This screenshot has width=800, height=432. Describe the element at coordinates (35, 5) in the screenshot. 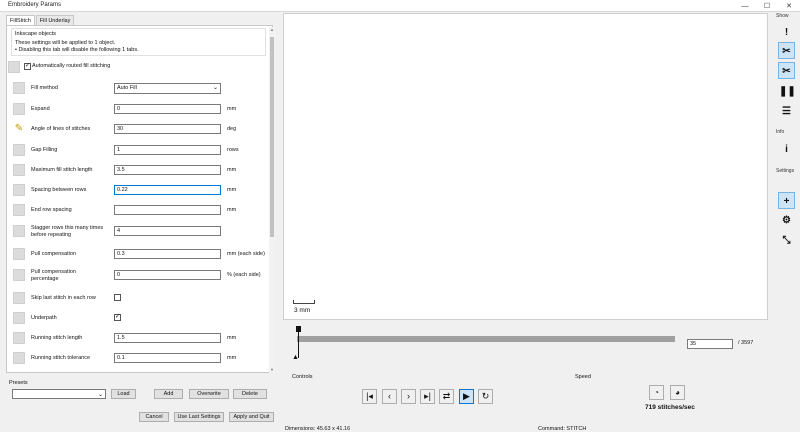

I see `window-title: Embroidery Params` at that location.